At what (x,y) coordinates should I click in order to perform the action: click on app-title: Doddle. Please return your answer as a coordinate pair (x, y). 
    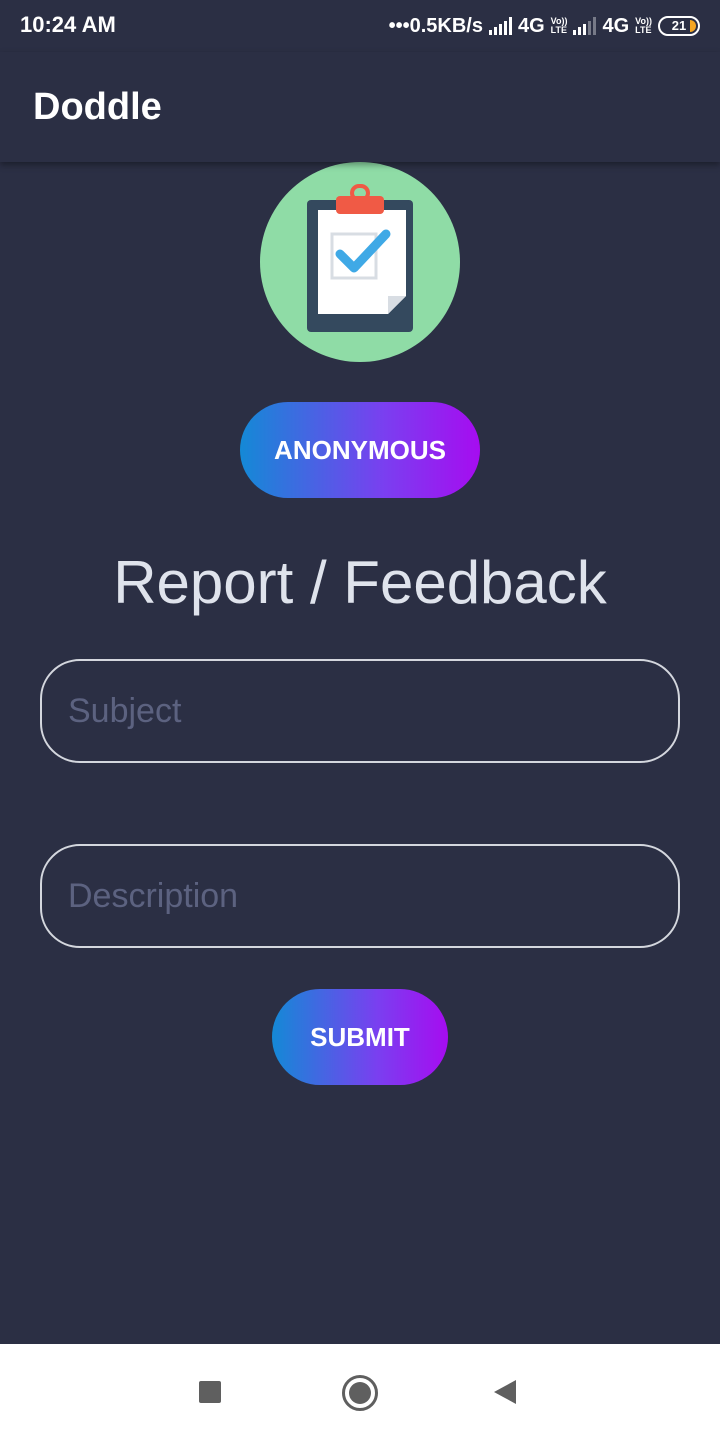
    Looking at the image, I should click on (97, 107).